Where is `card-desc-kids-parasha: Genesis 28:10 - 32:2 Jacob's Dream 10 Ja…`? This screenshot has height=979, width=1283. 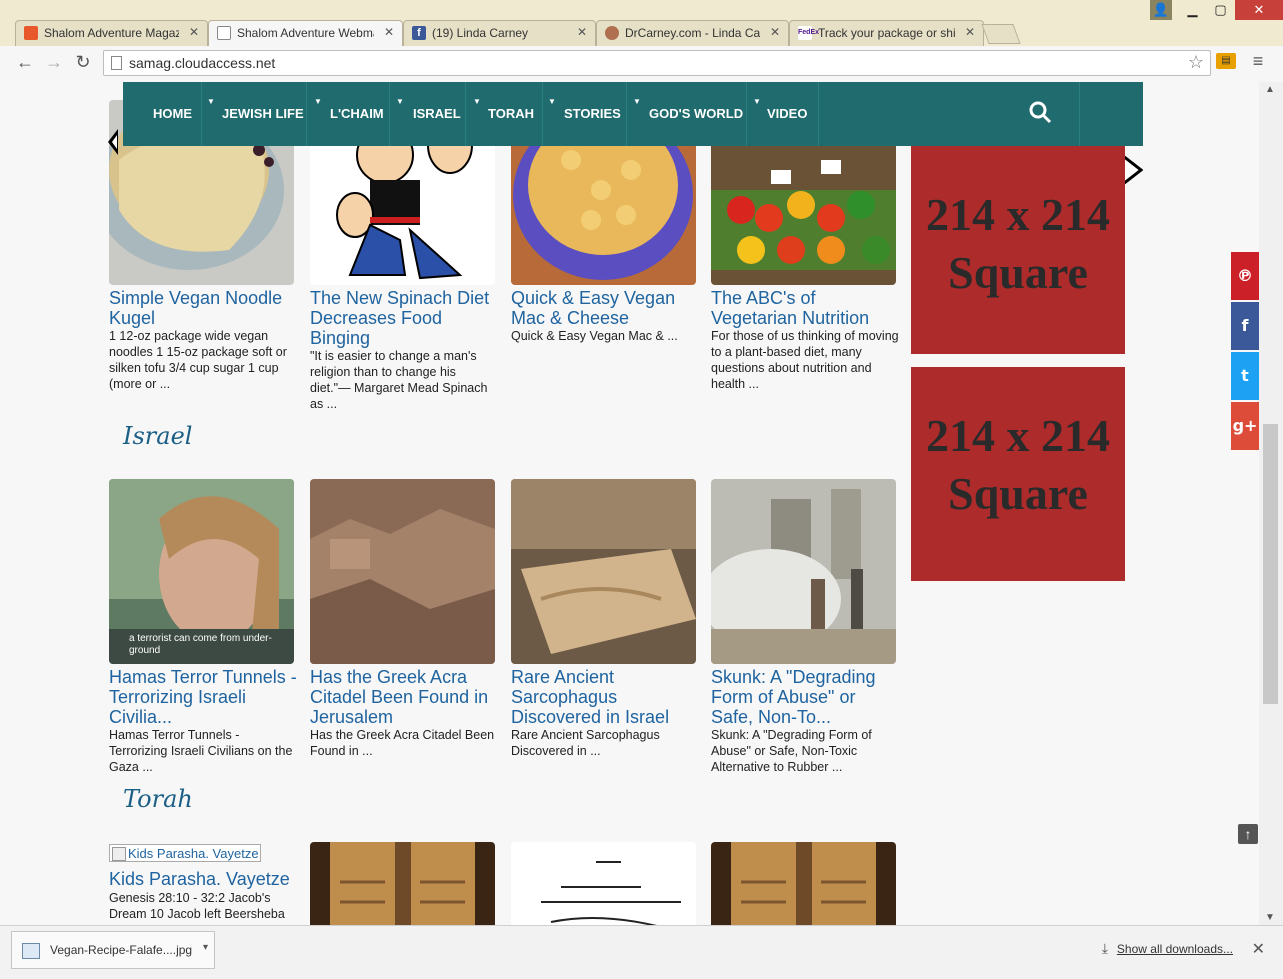
card-desc-kids-parasha: Genesis 28:10 - 32:2 Jacob's Dream 10 Ja… is located at coordinates (197, 906).